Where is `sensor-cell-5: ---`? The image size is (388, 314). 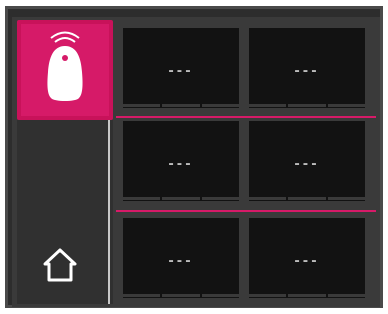
sensor-cell-5: --- is located at coordinates (181, 258).